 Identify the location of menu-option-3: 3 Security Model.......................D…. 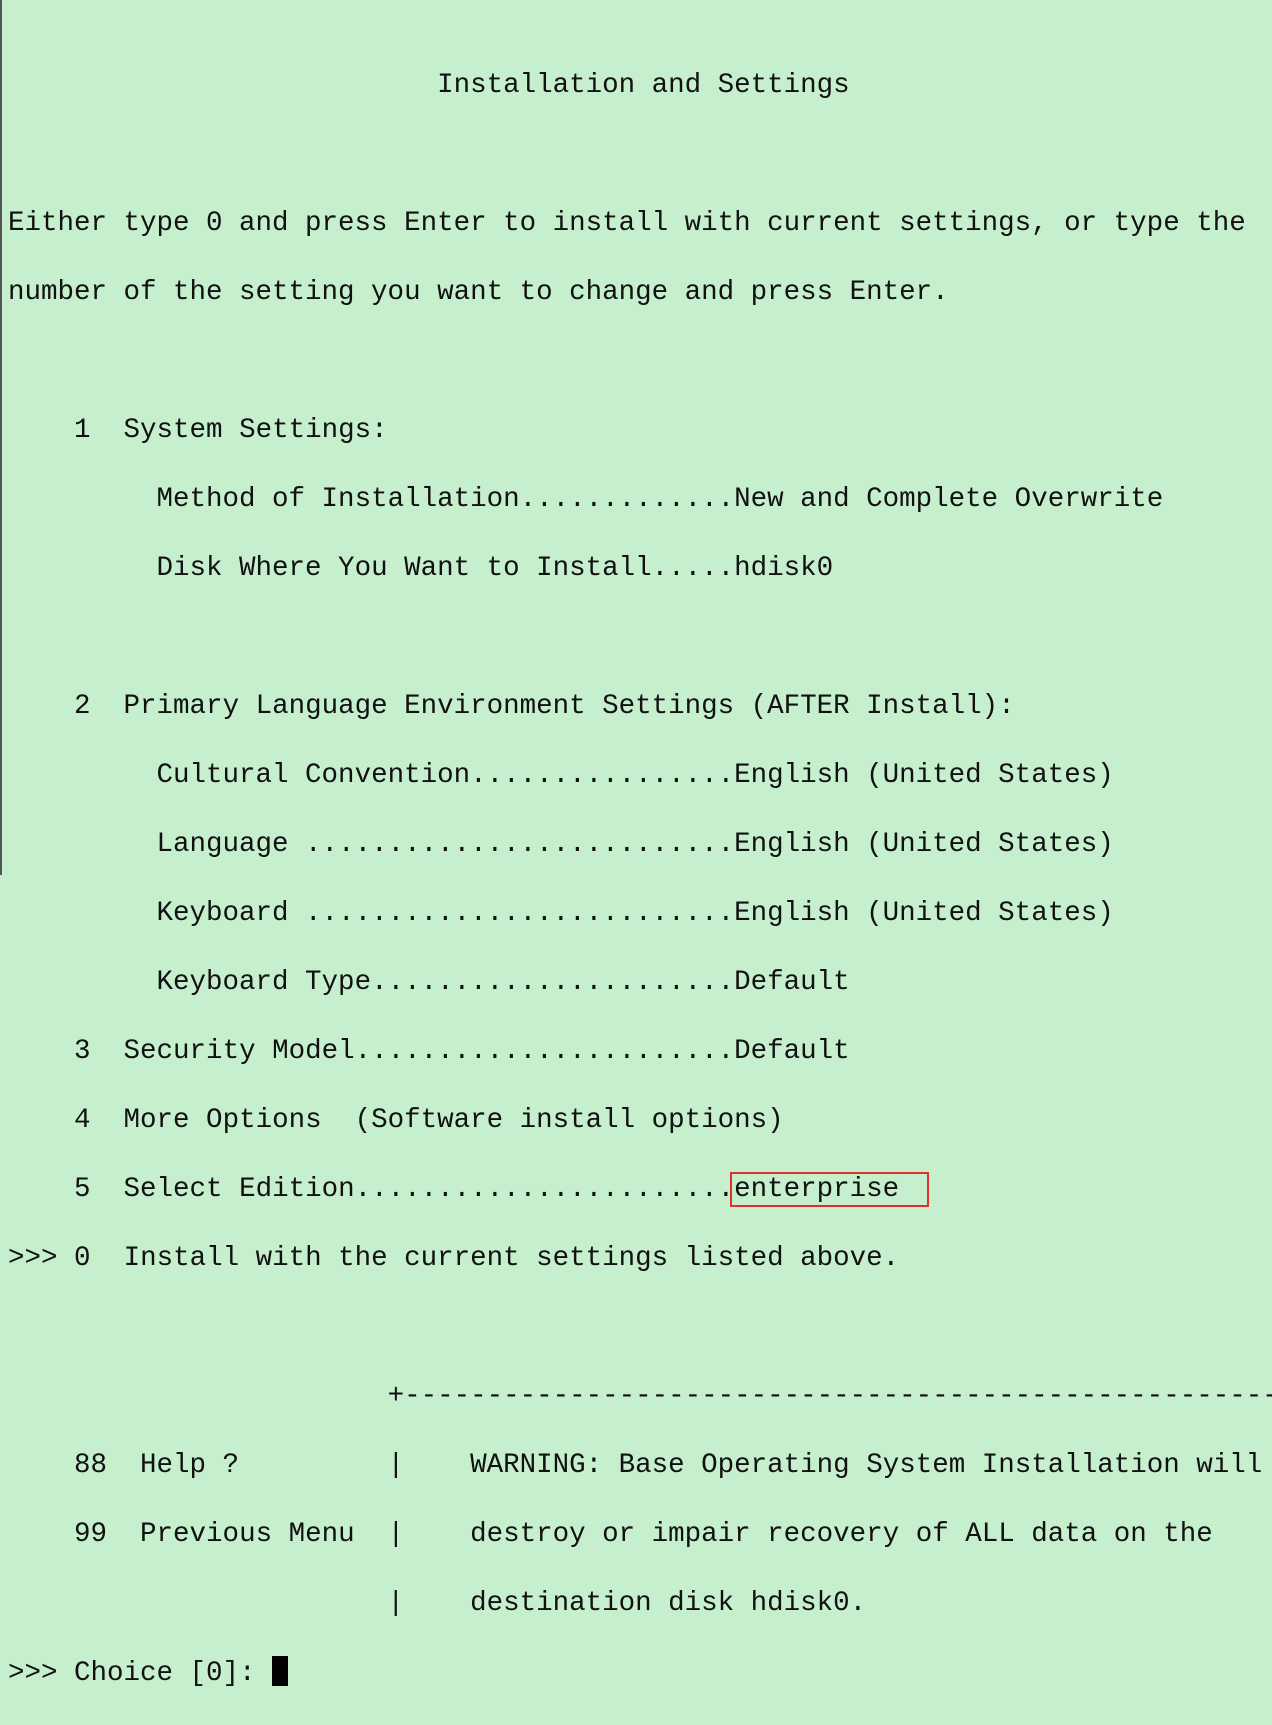
(640, 1052).